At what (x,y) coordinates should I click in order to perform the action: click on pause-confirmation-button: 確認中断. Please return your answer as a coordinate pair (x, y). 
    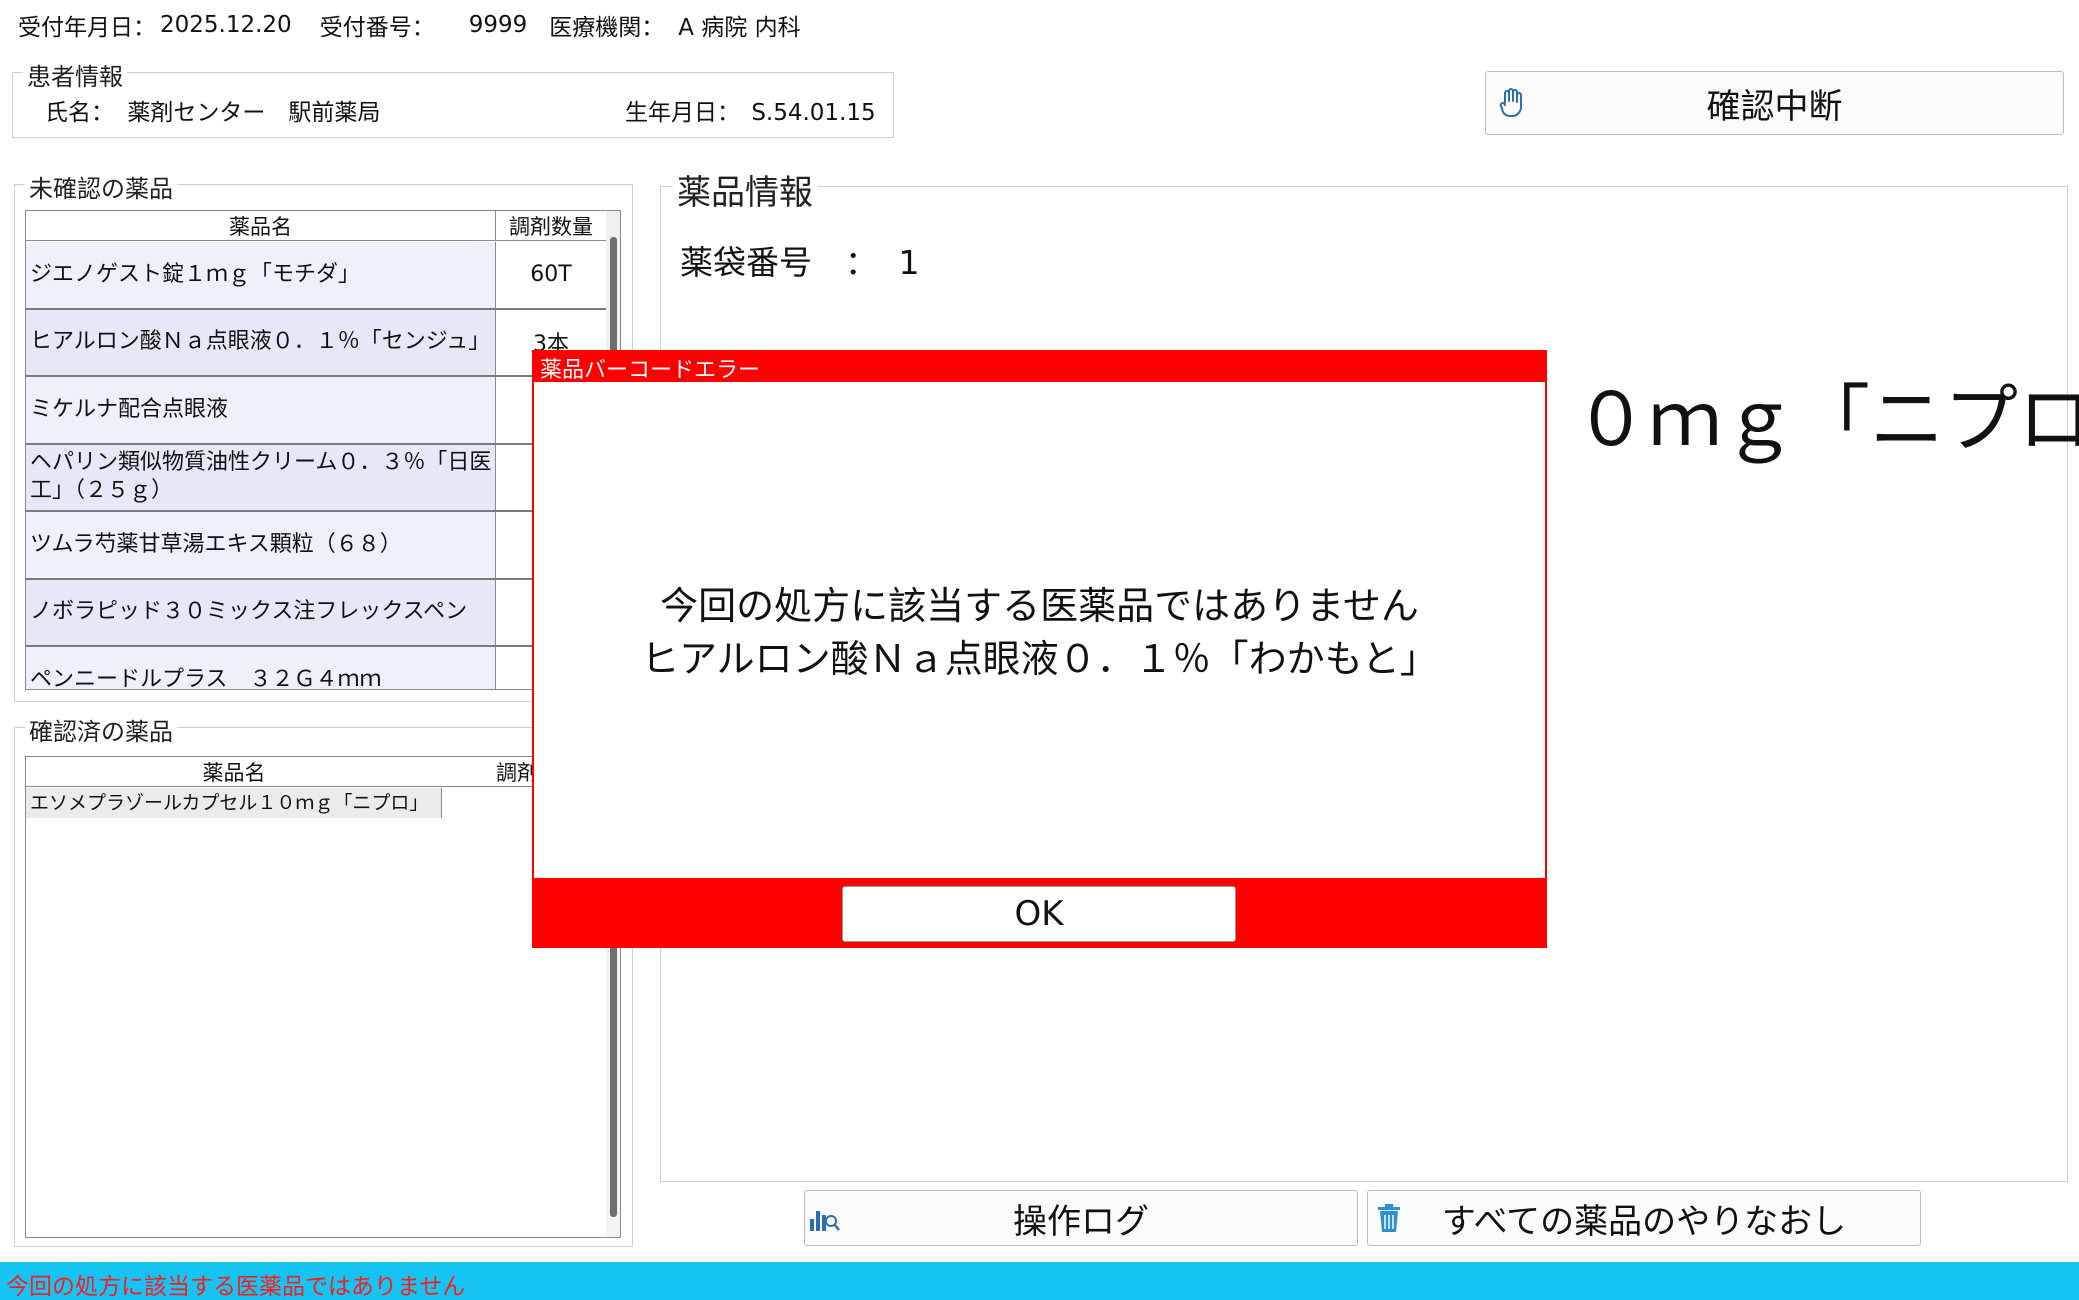
    Looking at the image, I should click on (1774, 103).